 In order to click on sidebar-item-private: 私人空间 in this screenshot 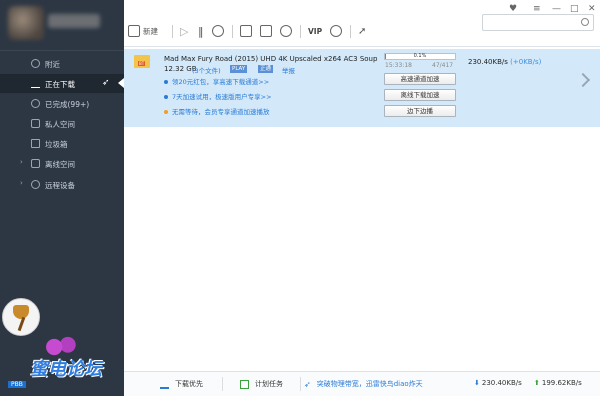, I will do `click(62, 123)`.